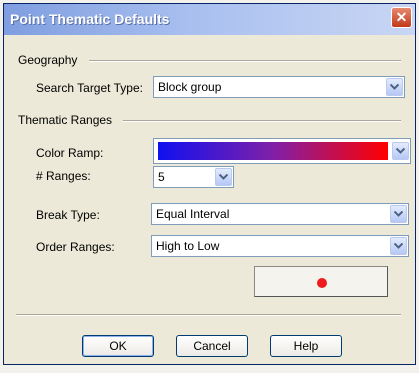  I want to click on break-type-label: Break Type:, so click(68, 215).